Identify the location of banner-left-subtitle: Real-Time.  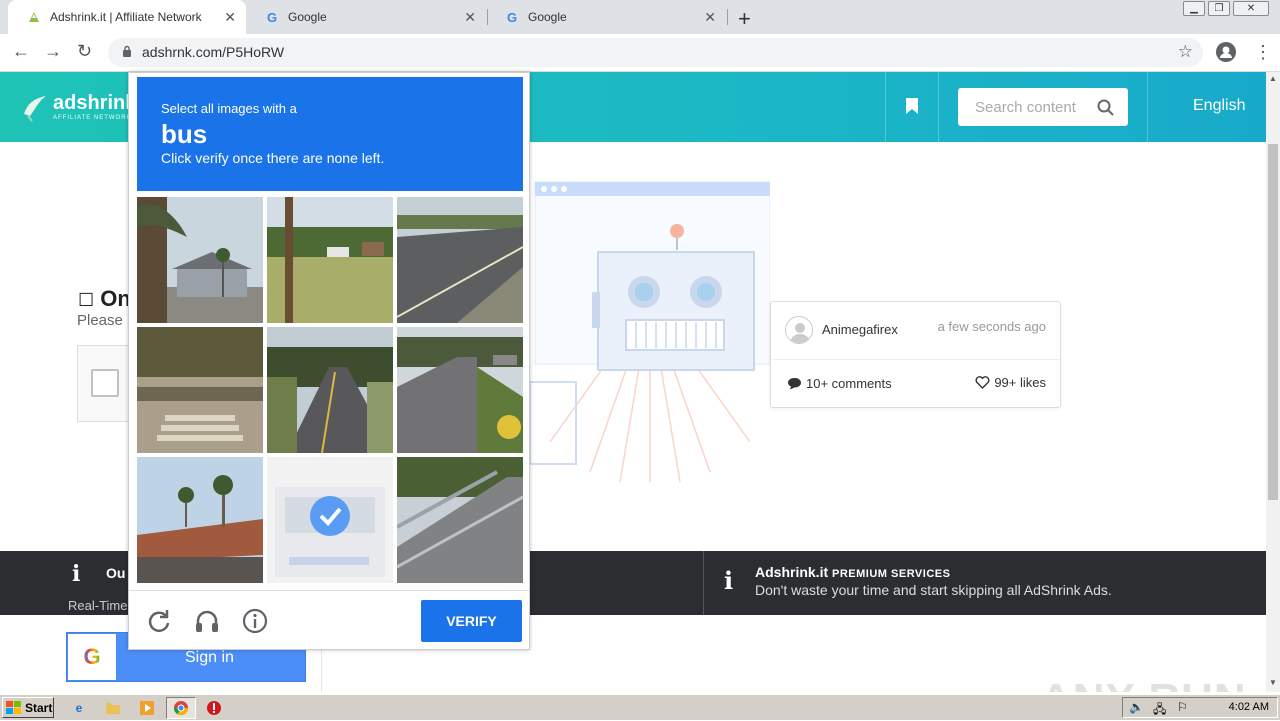
(98, 605).